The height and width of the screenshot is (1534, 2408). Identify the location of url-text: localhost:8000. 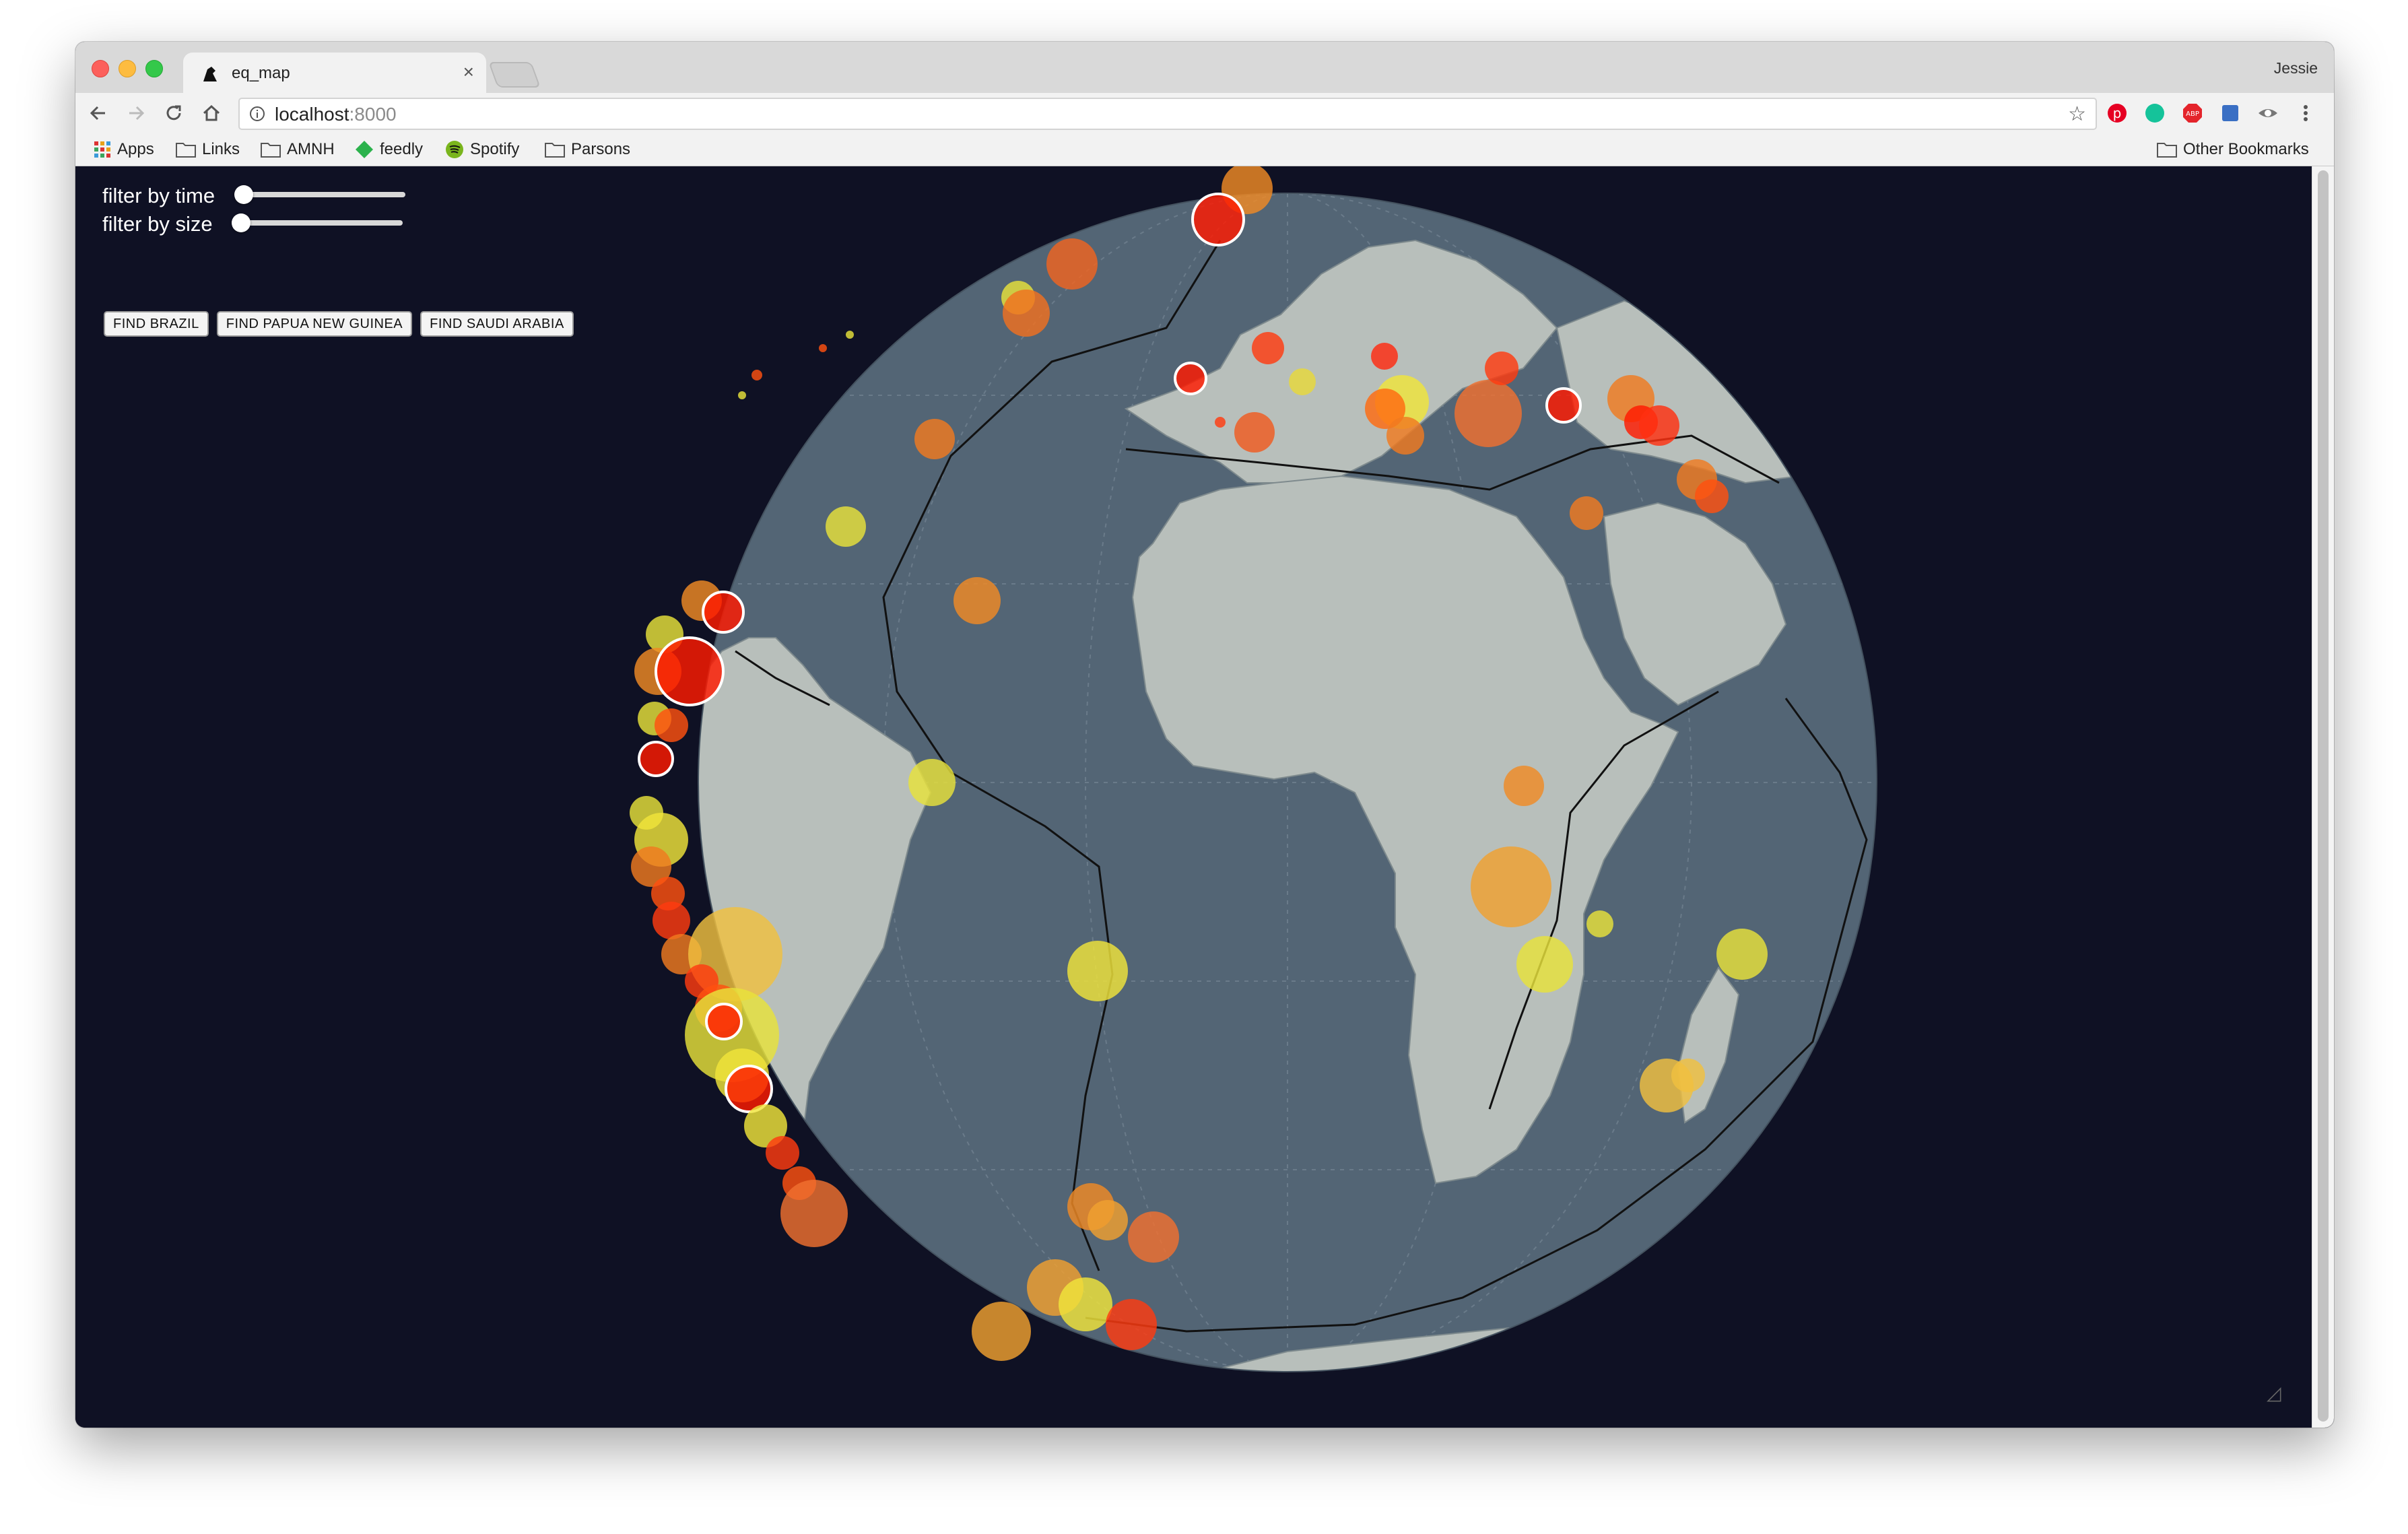
(336, 115).